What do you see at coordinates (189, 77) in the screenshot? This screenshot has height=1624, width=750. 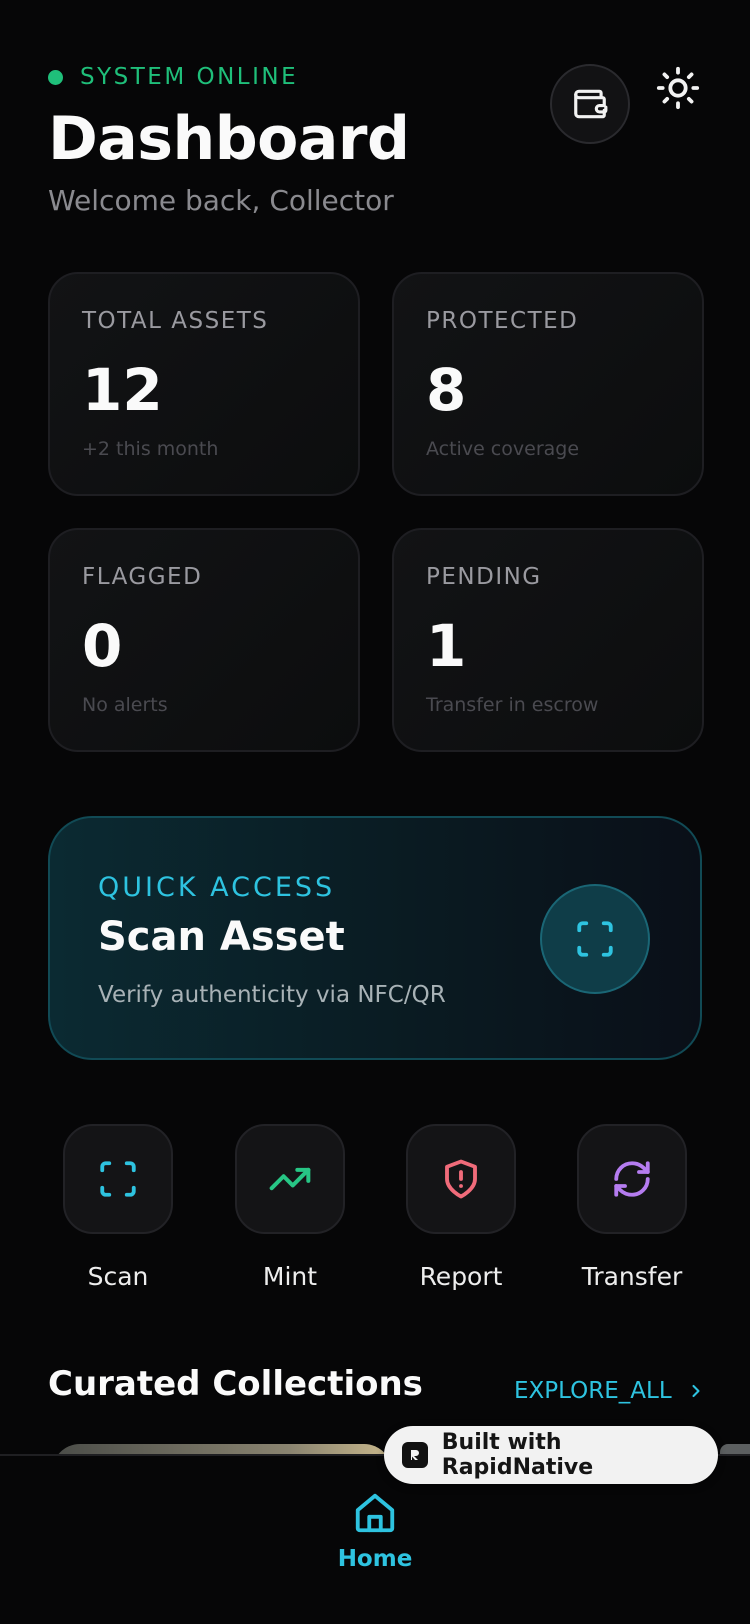 I see `status-text: SYSTEM ONLINE` at bounding box center [189, 77].